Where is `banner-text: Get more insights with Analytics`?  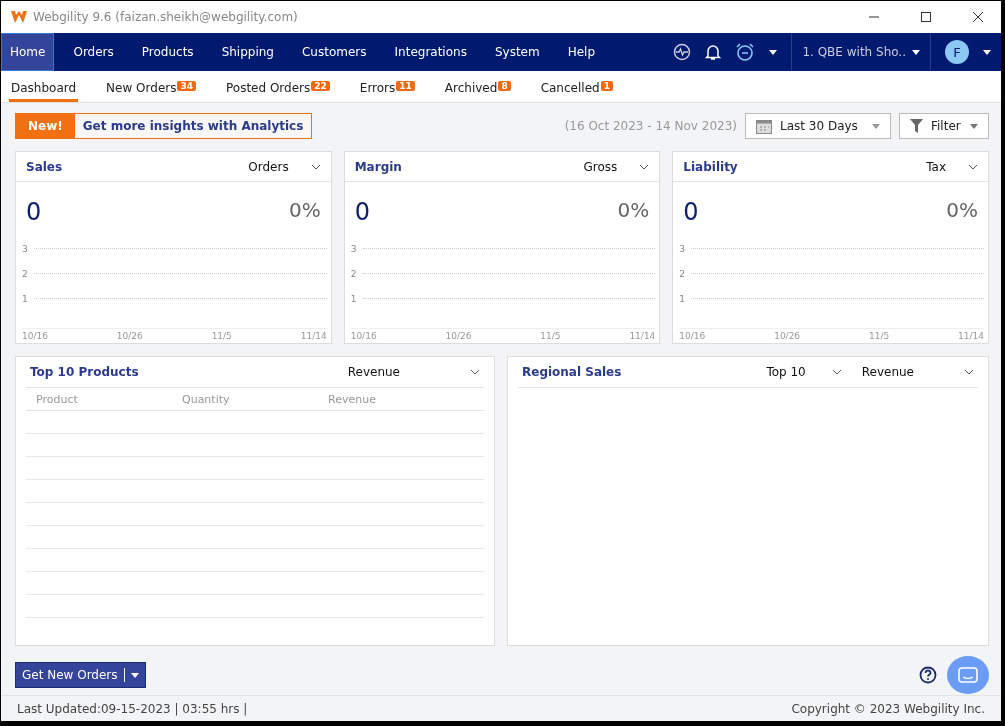
banner-text: Get more insights with Analytics is located at coordinates (193, 126).